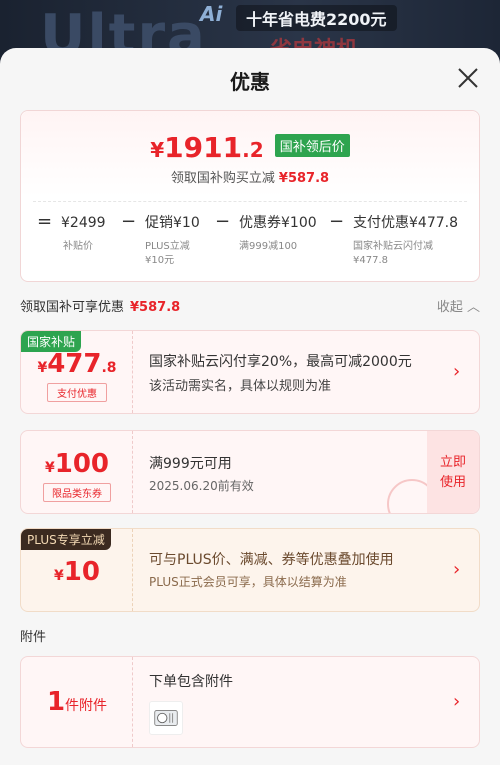 This screenshot has width=500, height=771. What do you see at coordinates (167, 246) in the screenshot?
I see `formula-label: PLUS立减` at bounding box center [167, 246].